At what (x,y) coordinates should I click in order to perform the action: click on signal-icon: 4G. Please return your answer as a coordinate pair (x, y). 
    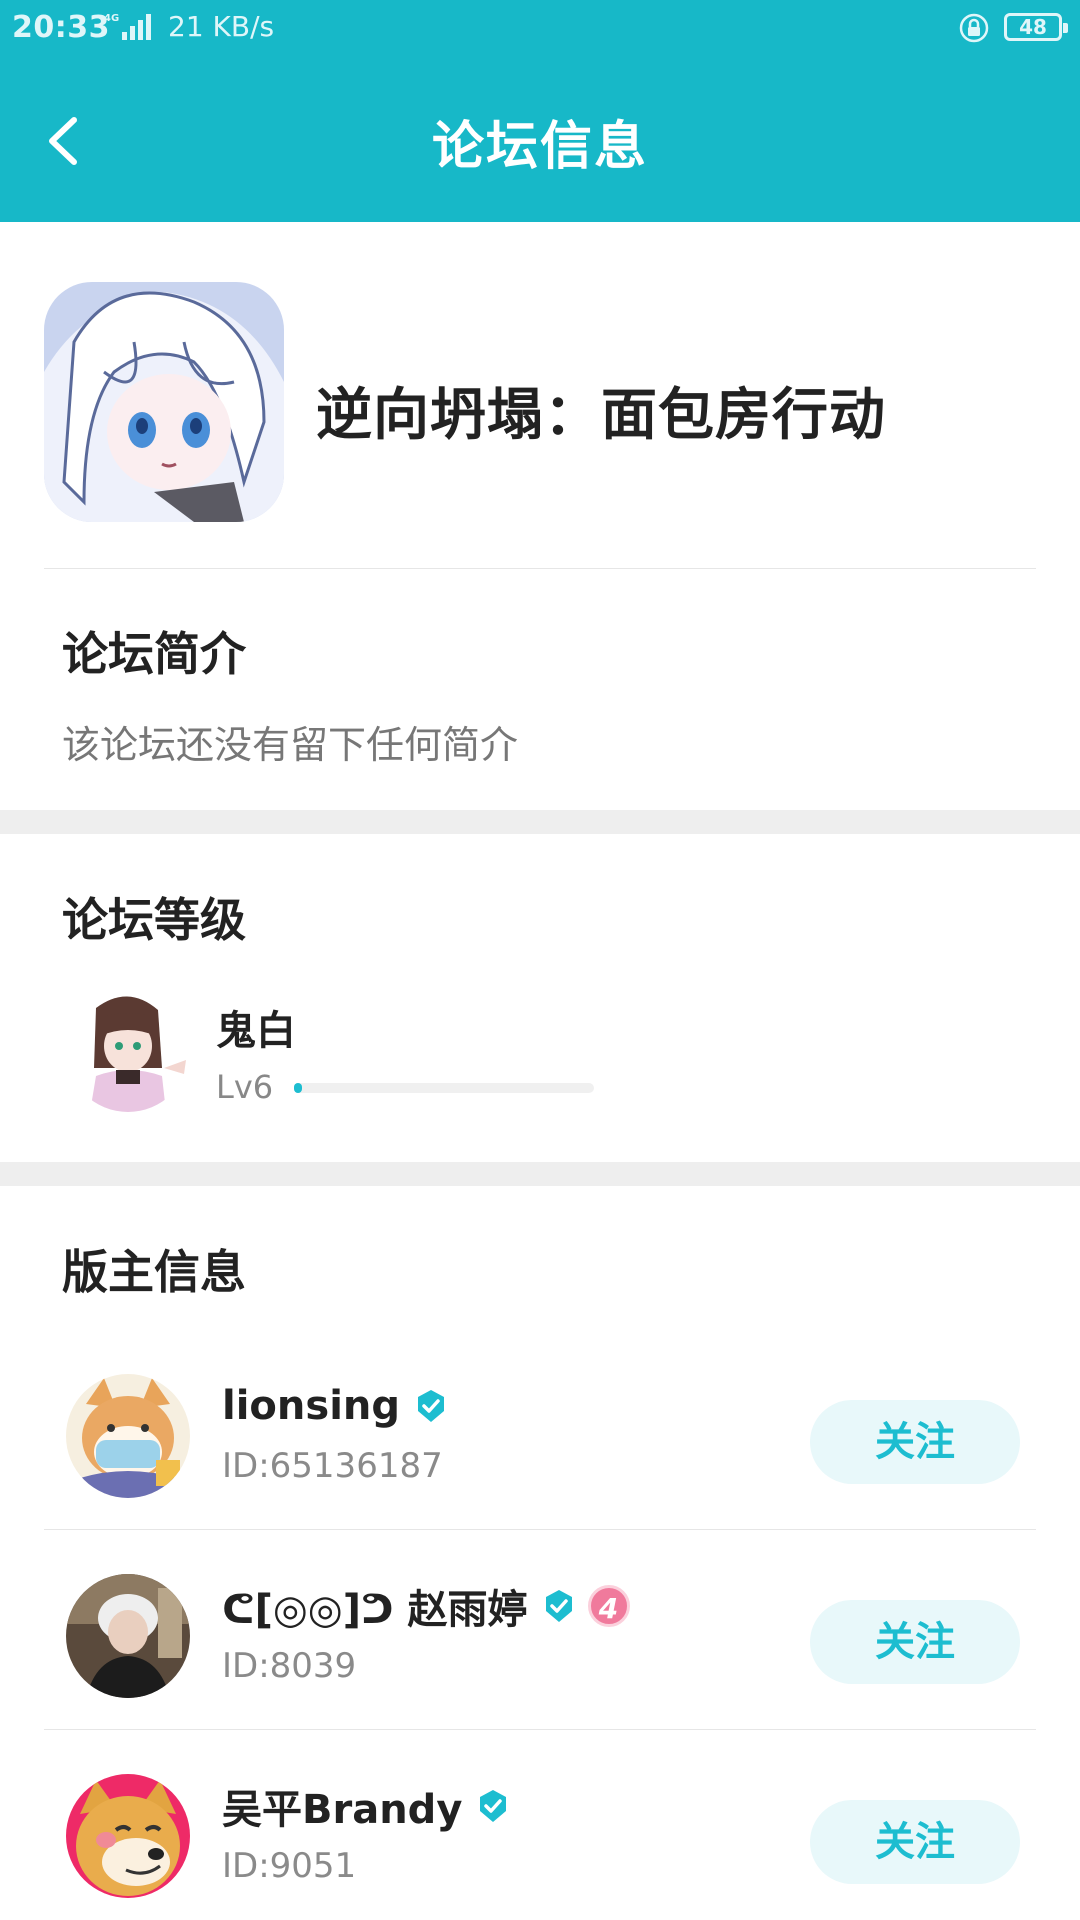
    Looking at the image, I should click on (127, 26).